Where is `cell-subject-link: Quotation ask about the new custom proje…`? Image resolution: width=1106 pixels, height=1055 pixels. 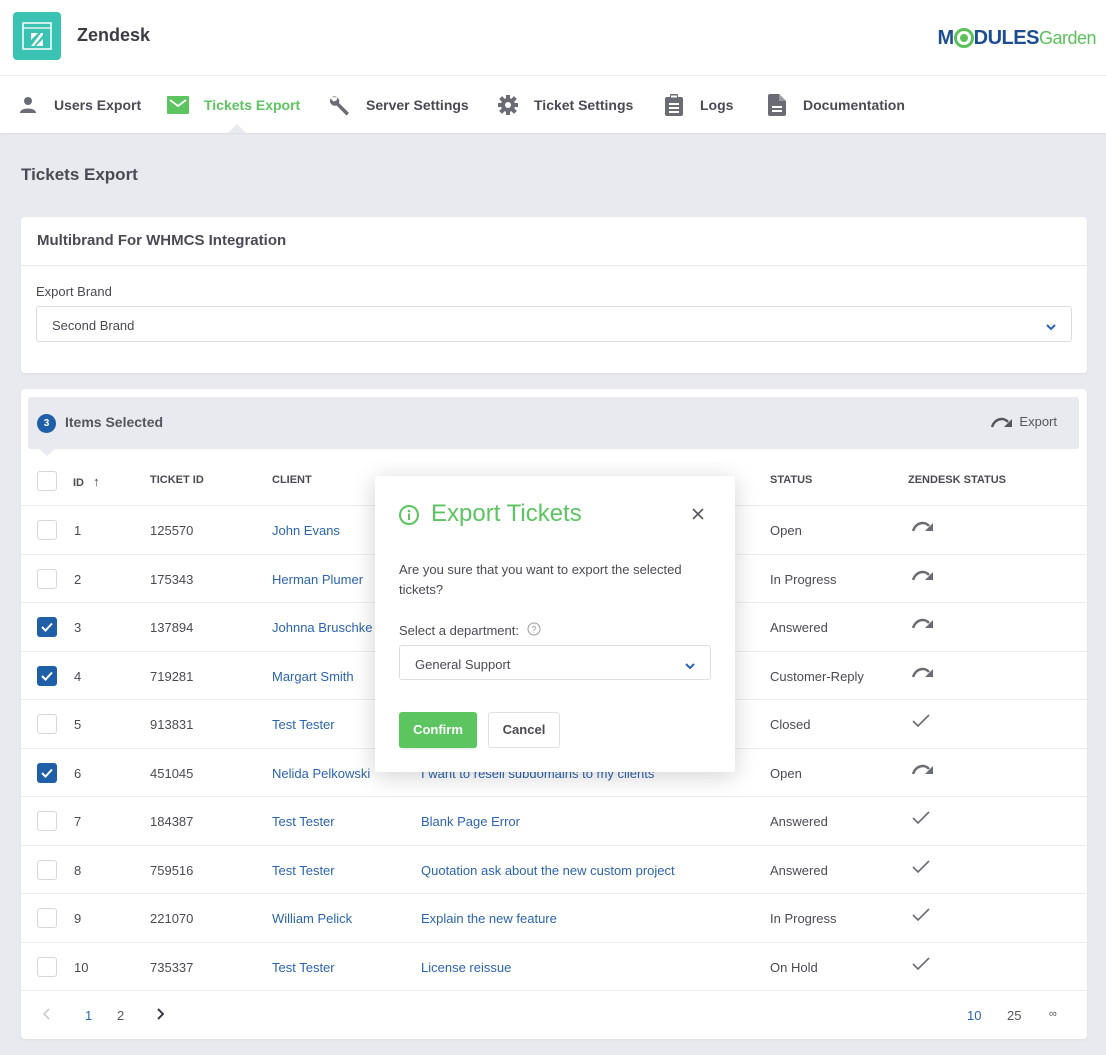
cell-subject-link: Quotation ask about the new custom proje… is located at coordinates (548, 870).